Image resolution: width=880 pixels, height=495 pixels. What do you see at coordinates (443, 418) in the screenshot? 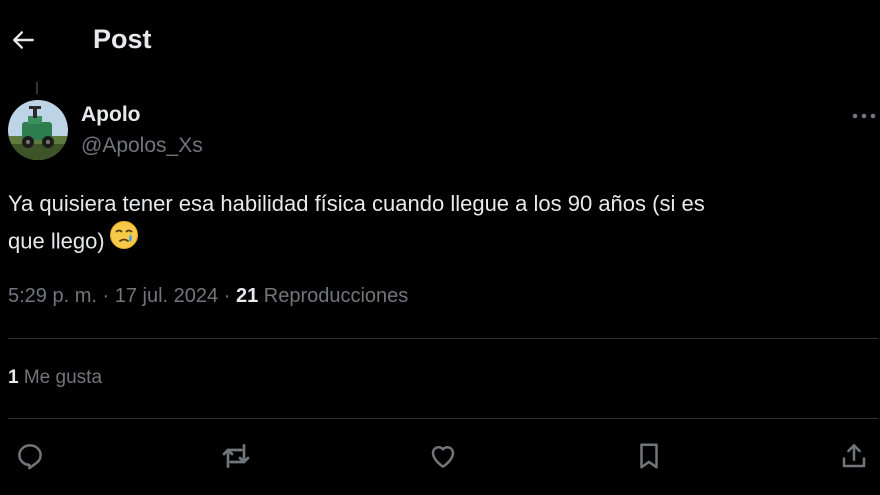
I see `divider-bottom` at bounding box center [443, 418].